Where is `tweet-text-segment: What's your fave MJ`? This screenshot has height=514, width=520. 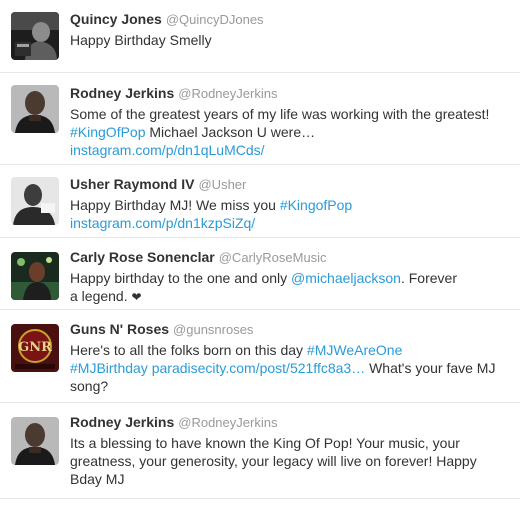
tweet-text-segment: What's your fave MJ is located at coordinates (430, 368).